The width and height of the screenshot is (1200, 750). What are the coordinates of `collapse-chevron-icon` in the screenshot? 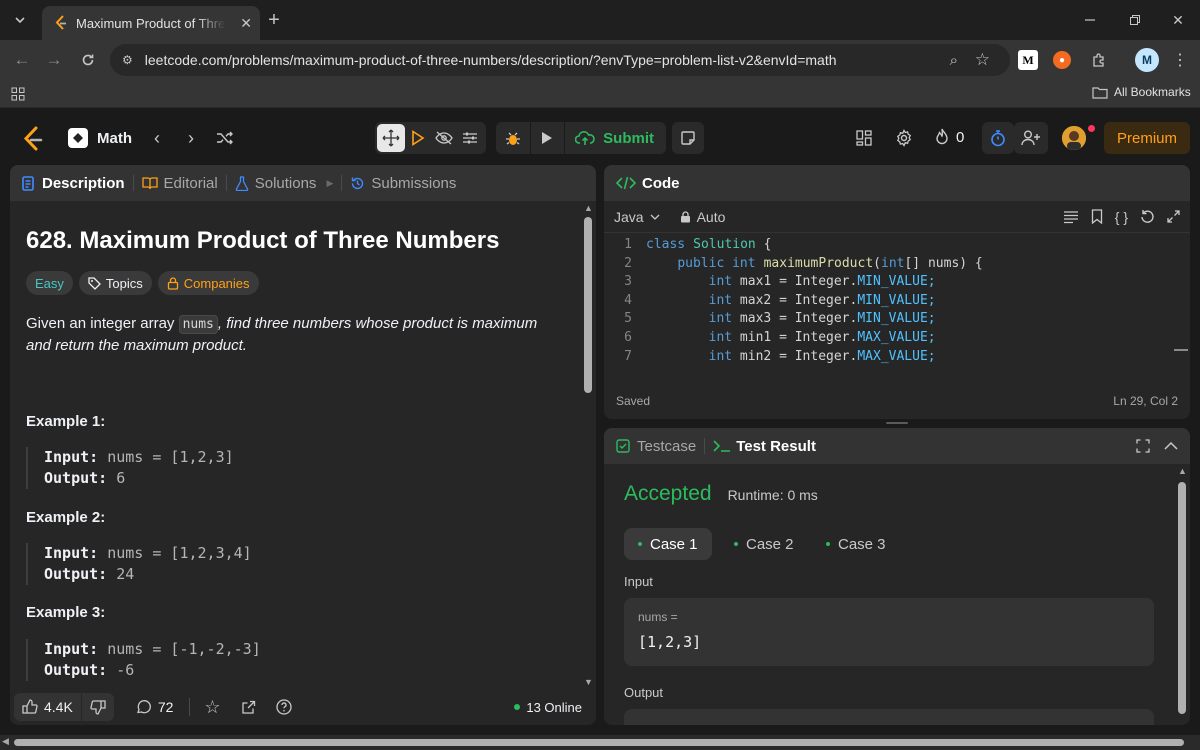 It's located at (1171, 446).